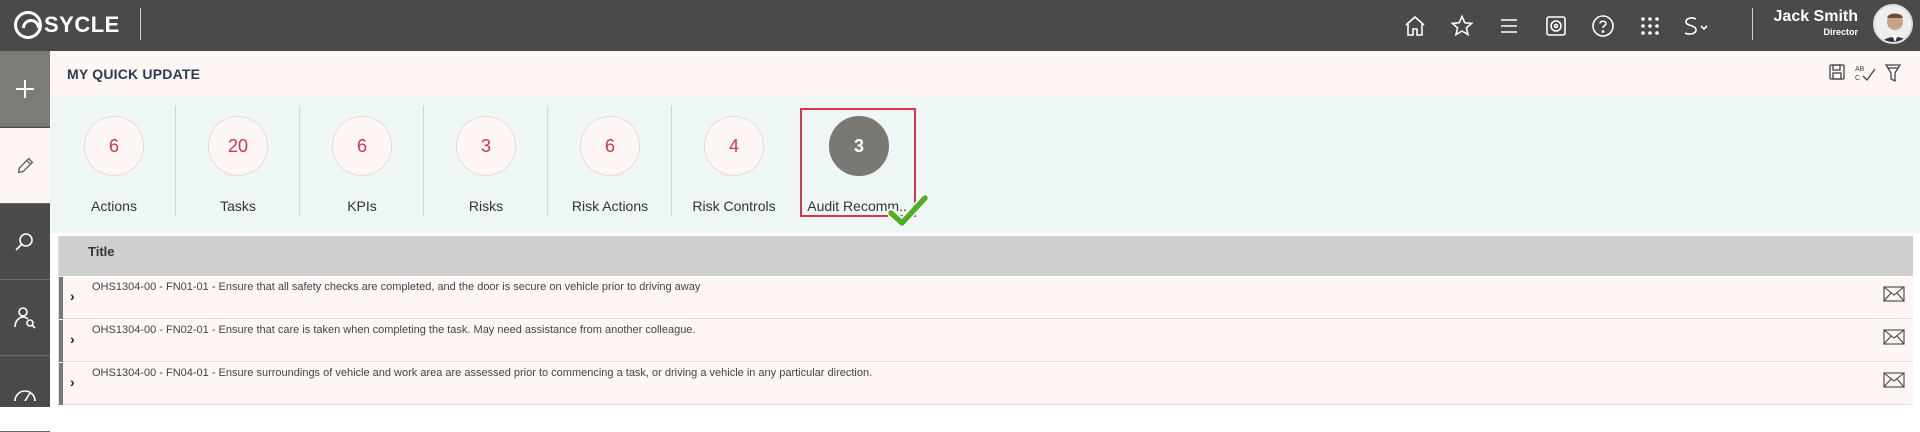  I want to click on user-search-icon, so click(25, 317).